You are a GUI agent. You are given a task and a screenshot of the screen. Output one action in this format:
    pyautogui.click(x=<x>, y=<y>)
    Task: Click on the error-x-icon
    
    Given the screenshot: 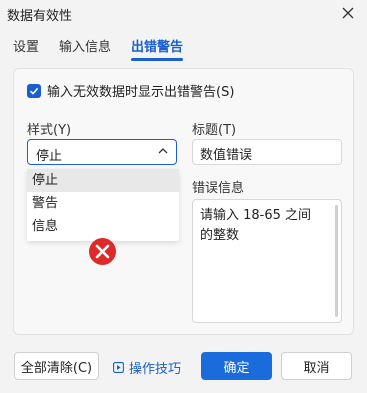 What is the action you would take?
    pyautogui.click(x=102, y=251)
    